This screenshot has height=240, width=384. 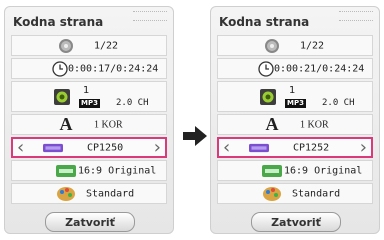 What do you see at coordinates (113, 68) in the screenshot?
I see `time-value: 0:00:17/0:24:24` at bounding box center [113, 68].